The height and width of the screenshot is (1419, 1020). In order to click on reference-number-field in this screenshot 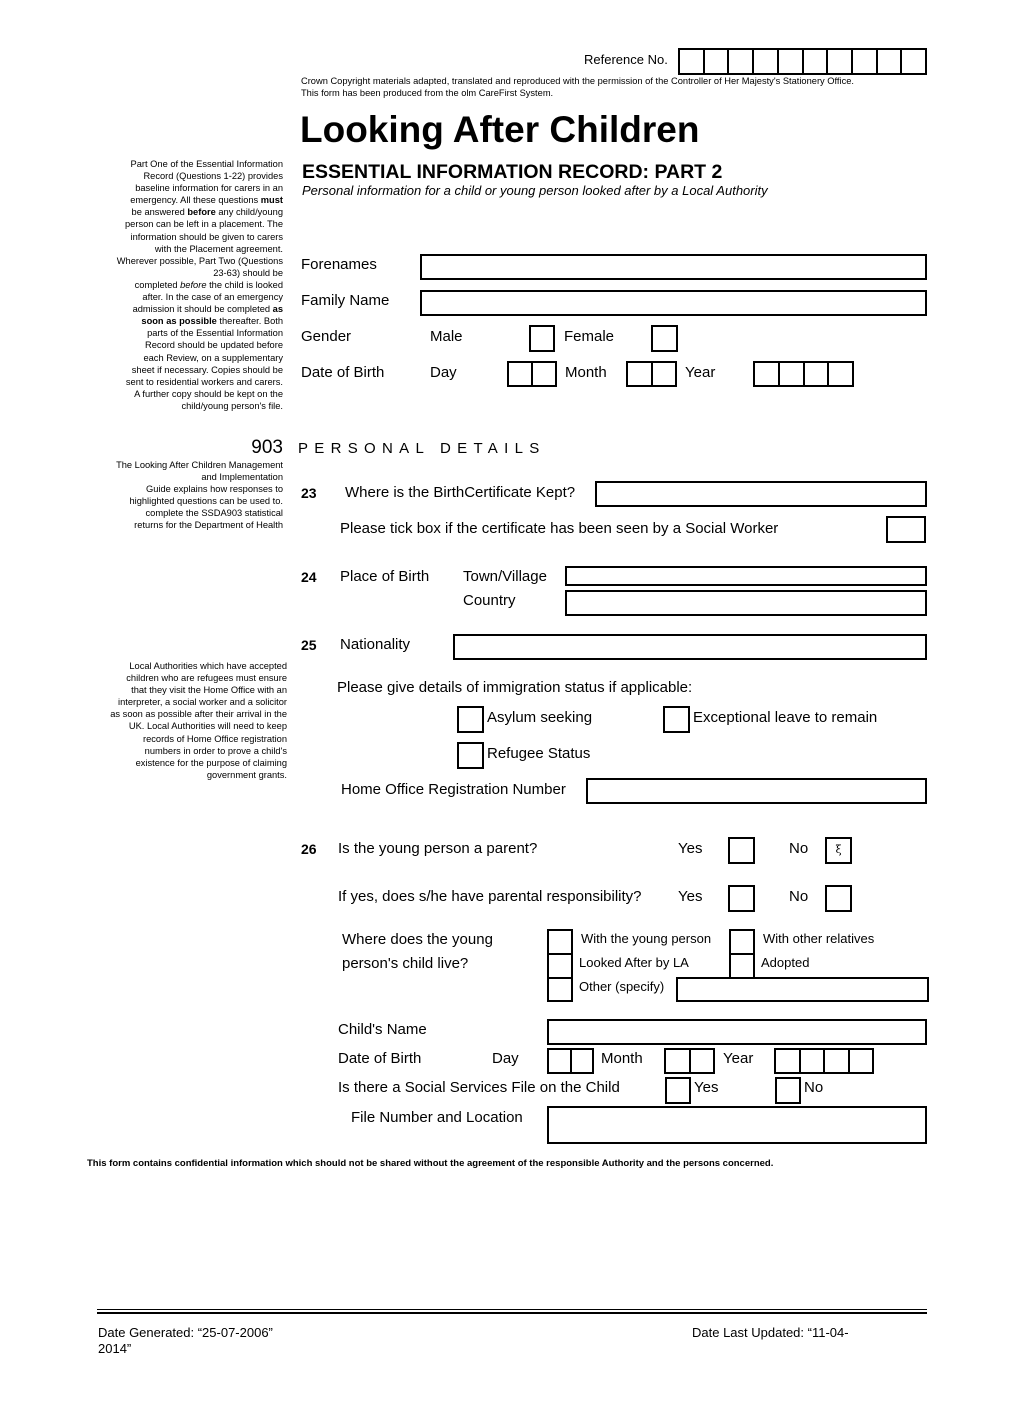, I will do `click(802, 61)`.